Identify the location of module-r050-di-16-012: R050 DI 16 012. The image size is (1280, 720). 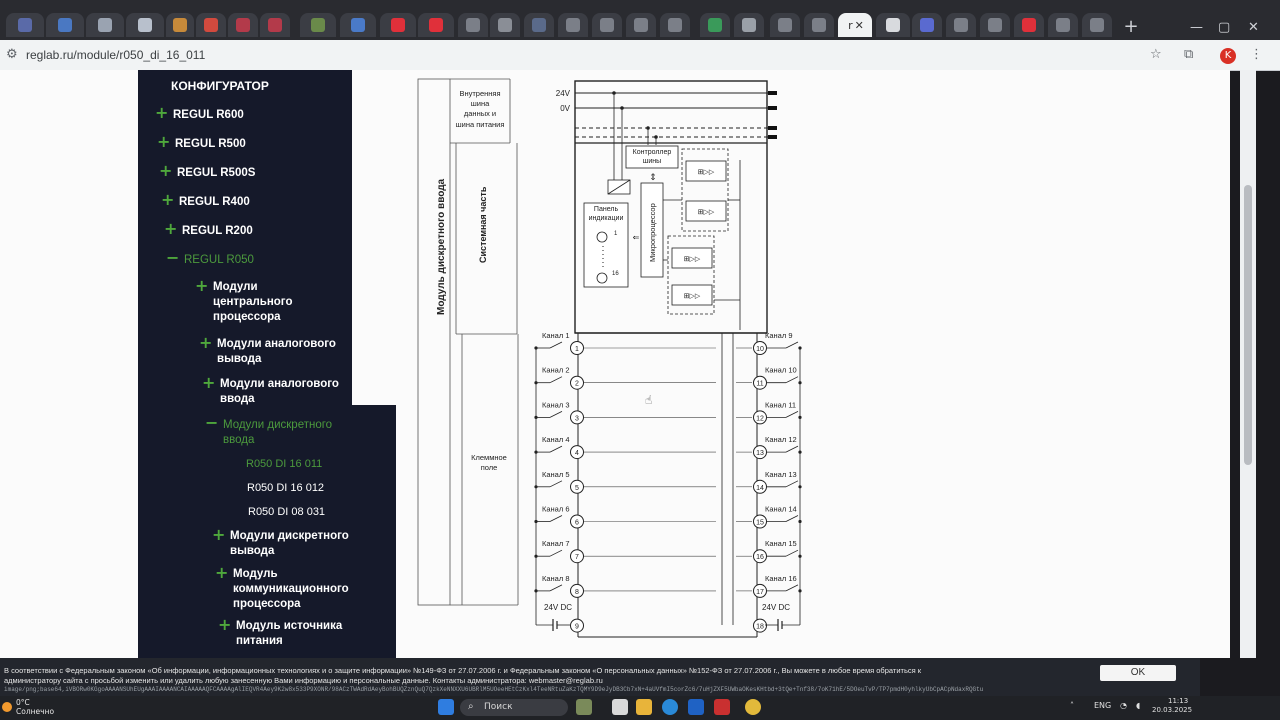
(285, 488).